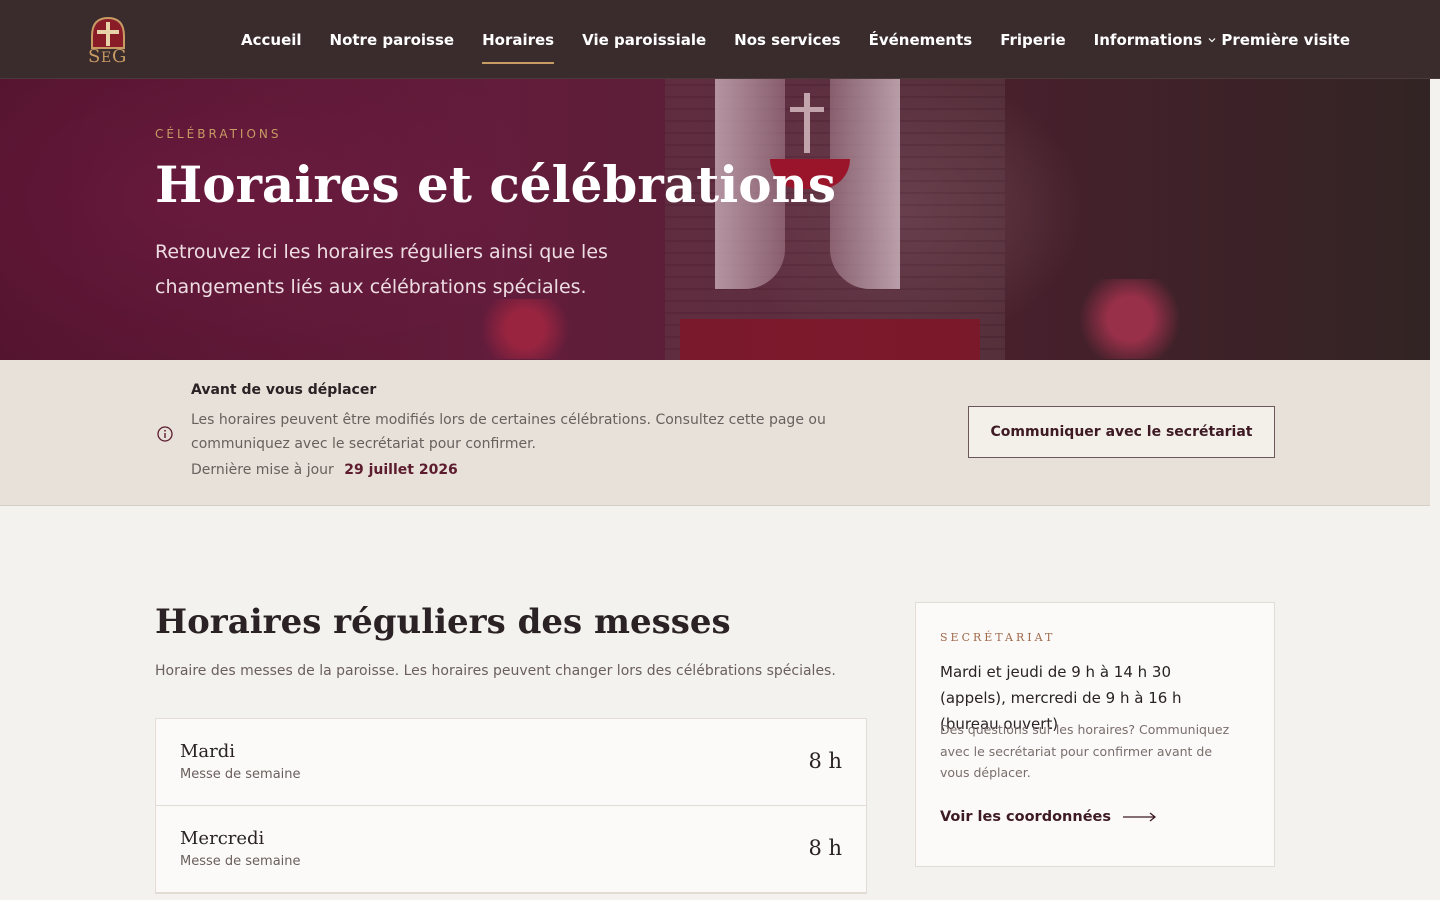 The height and width of the screenshot is (900, 1440). I want to click on hero-eyebrow: CÉLÉBRATIONS, so click(218, 134).